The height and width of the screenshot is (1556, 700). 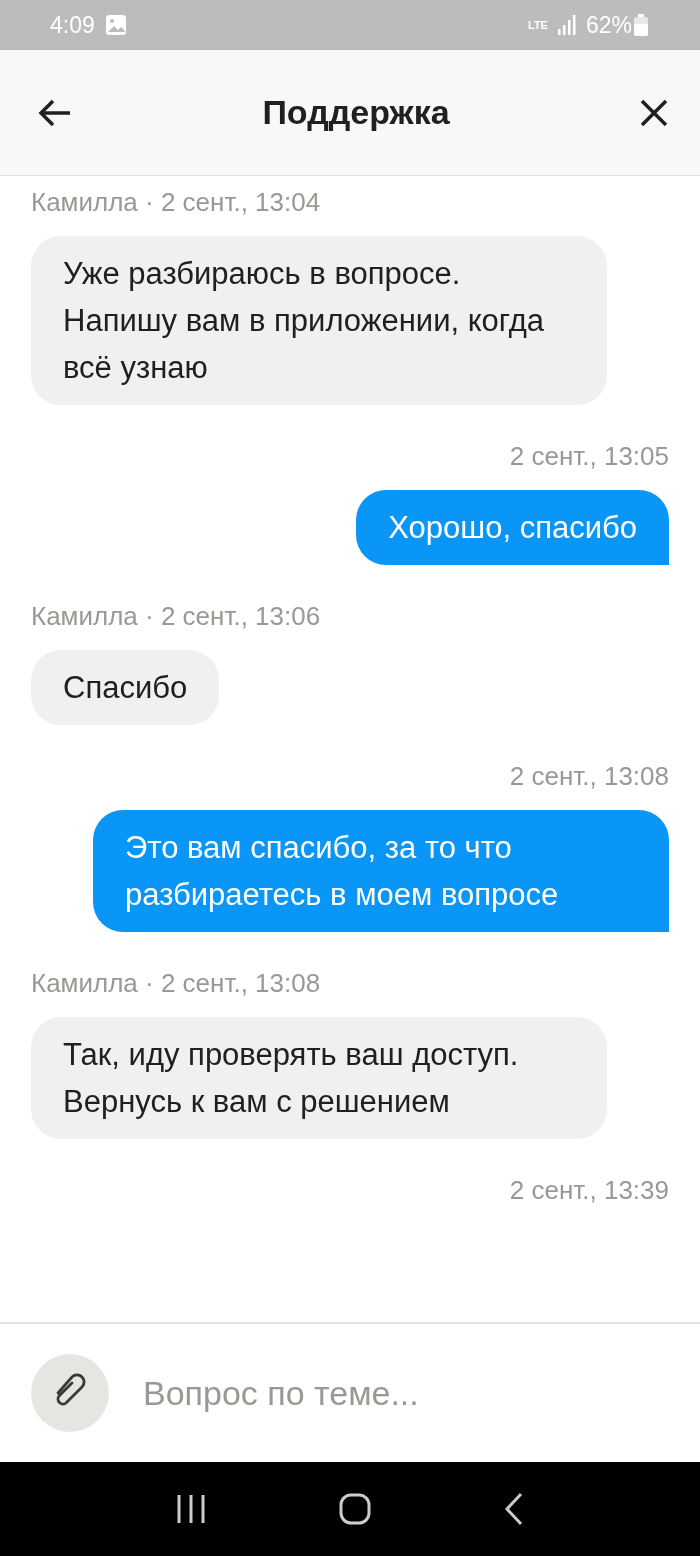 I want to click on recent-apps-button, so click(x=191, y=1509).